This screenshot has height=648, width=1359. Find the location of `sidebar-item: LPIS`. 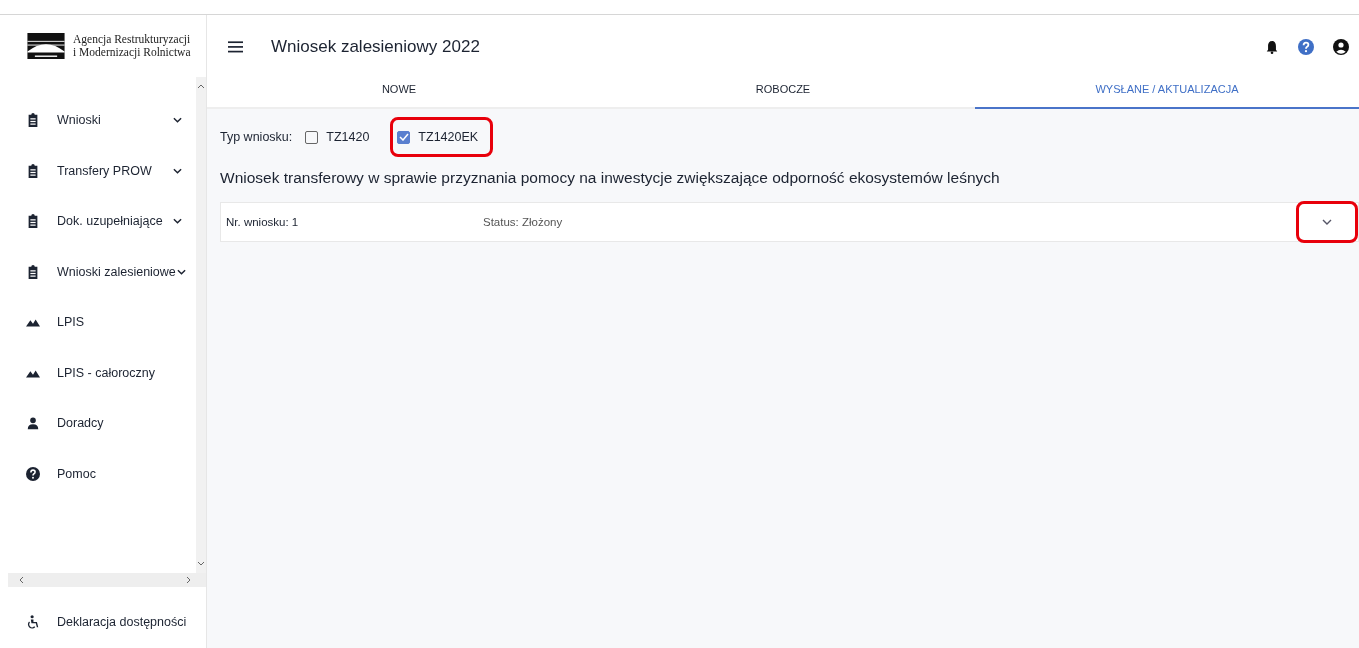

sidebar-item: LPIS is located at coordinates (98, 322).